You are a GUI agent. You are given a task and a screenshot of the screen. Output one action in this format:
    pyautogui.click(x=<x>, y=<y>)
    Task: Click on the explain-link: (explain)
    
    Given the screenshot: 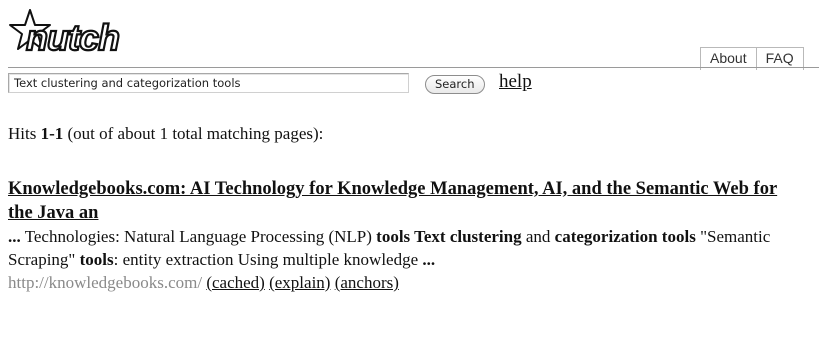 What is the action you would take?
    pyautogui.click(x=299, y=282)
    